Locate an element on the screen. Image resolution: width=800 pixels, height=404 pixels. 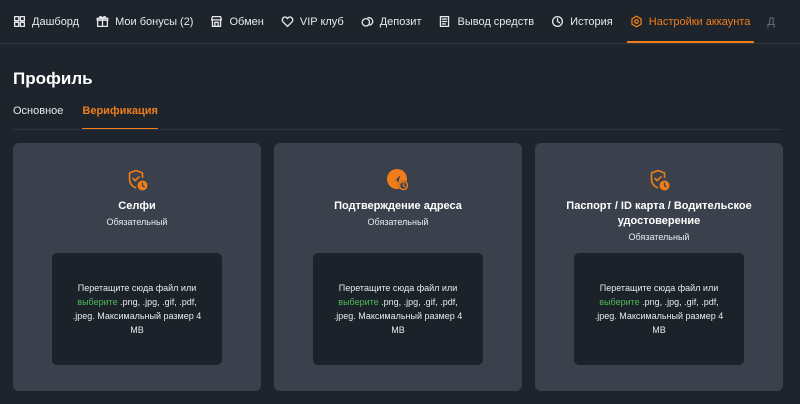
heart-icon is located at coordinates (287, 22).